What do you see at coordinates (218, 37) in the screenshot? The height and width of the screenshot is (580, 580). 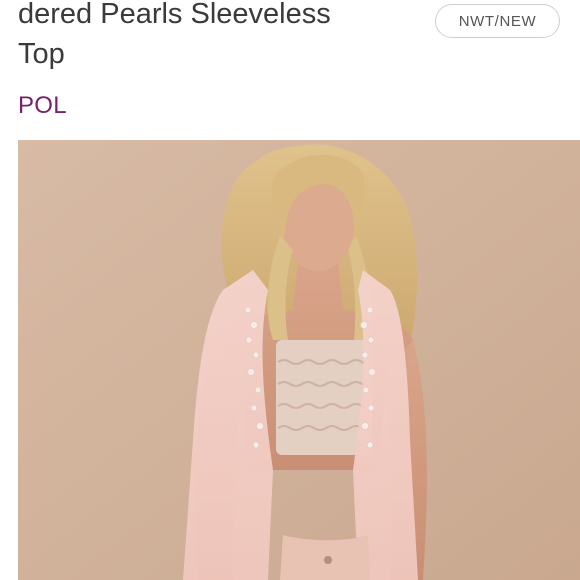 I see `listing-title: dered Pearls Sleeveless Top` at bounding box center [218, 37].